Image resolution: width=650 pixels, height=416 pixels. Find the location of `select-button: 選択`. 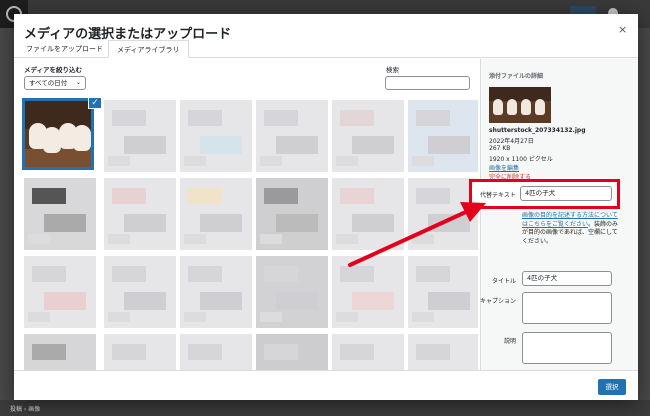

select-button: 選択 is located at coordinates (612, 387).